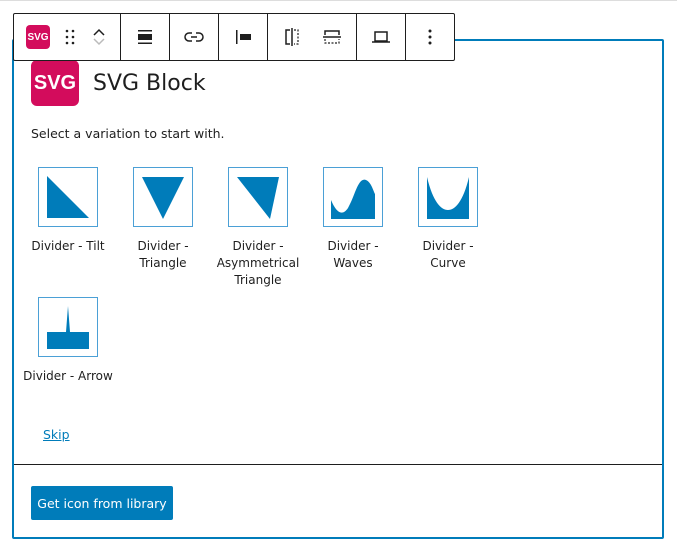 The height and width of the screenshot is (550, 677). Describe the element at coordinates (338, 0) in the screenshot. I see `top-divider` at that location.